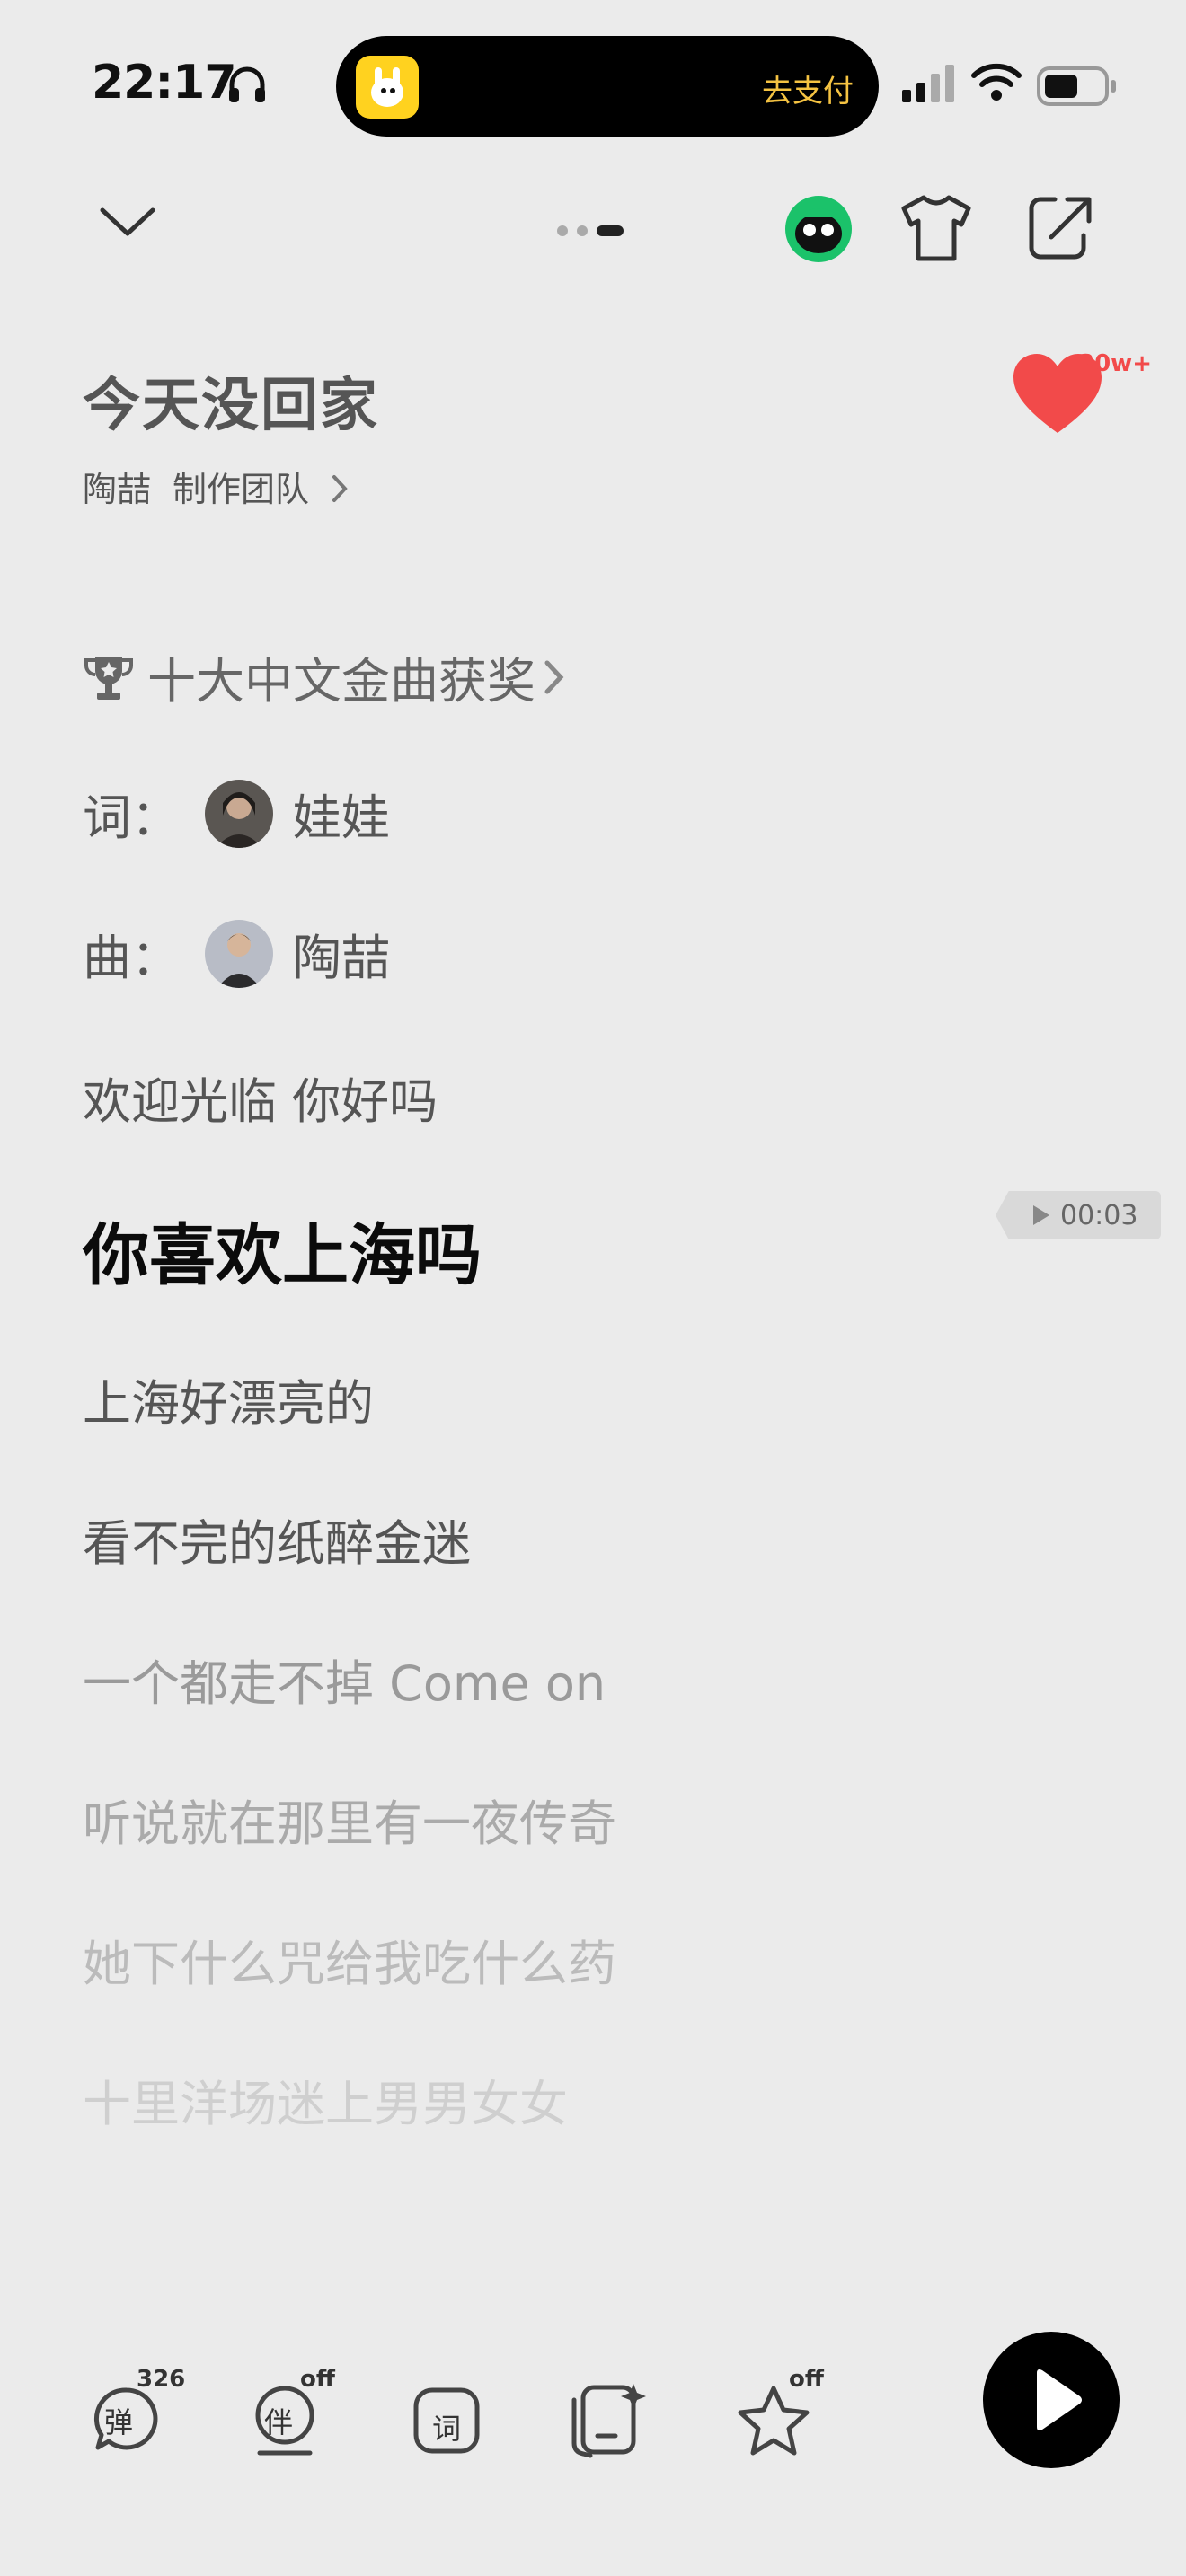  I want to click on artist-row: 陶喆 制作团队, so click(227, 487).